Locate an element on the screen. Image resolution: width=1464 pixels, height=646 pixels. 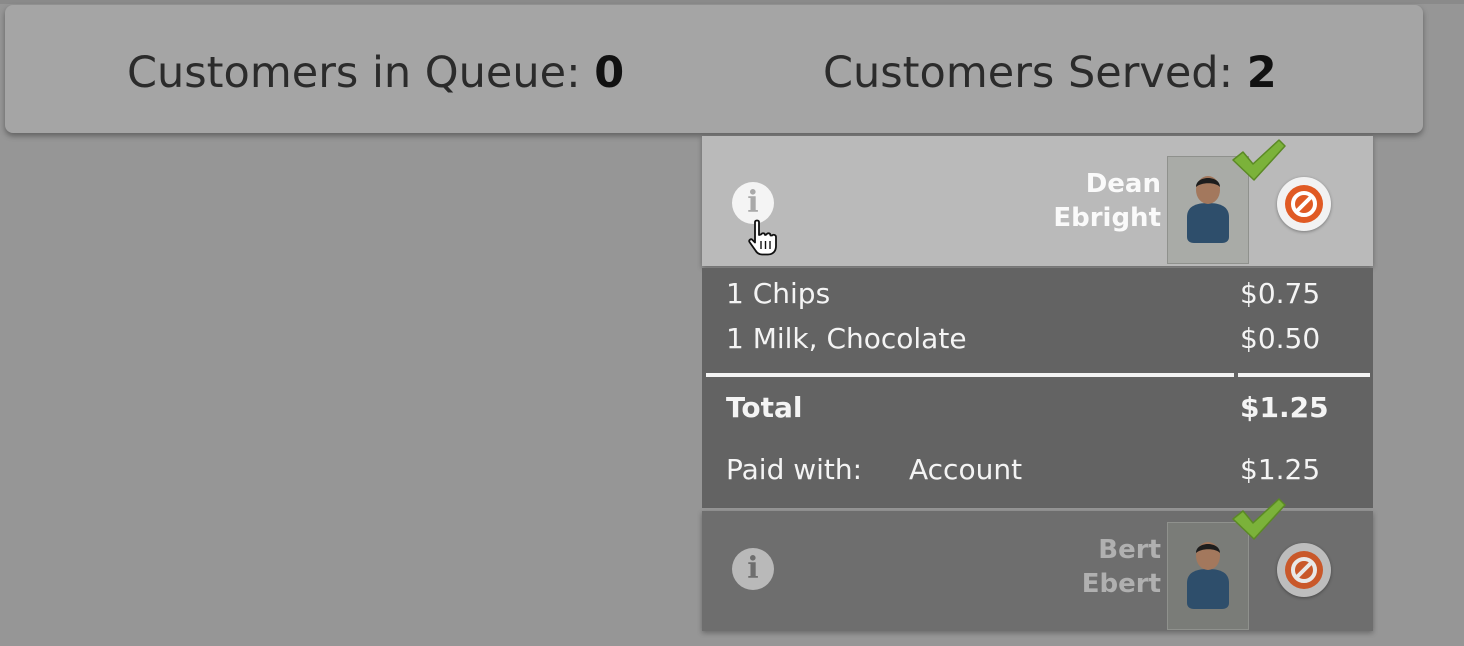
order-price-divider is located at coordinates (1304, 375).